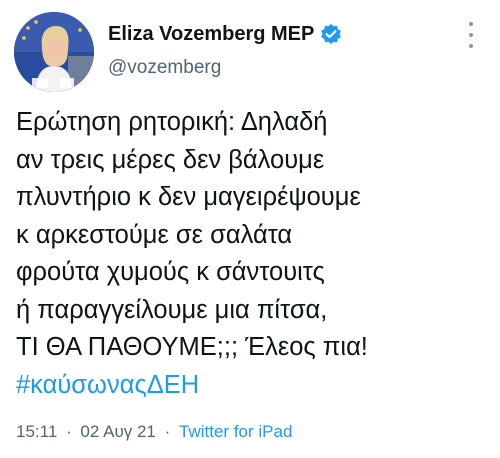 The height and width of the screenshot is (458, 500). Describe the element at coordinates (36, 431) in the screenshot. I see `tweet-time: 15:11` at that location.